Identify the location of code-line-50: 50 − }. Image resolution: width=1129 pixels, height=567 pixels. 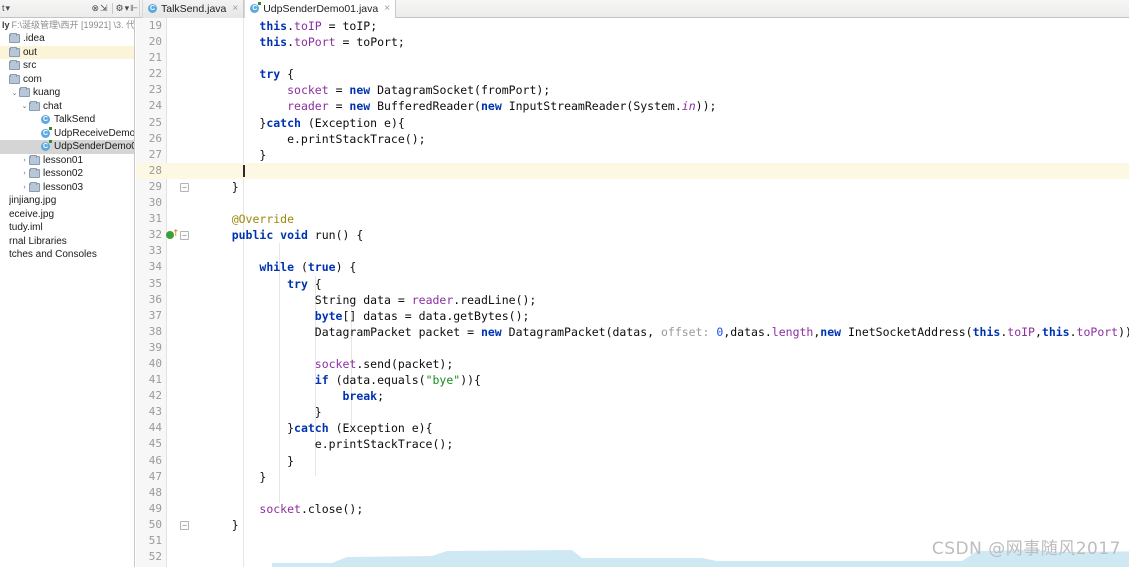
(632, 525).